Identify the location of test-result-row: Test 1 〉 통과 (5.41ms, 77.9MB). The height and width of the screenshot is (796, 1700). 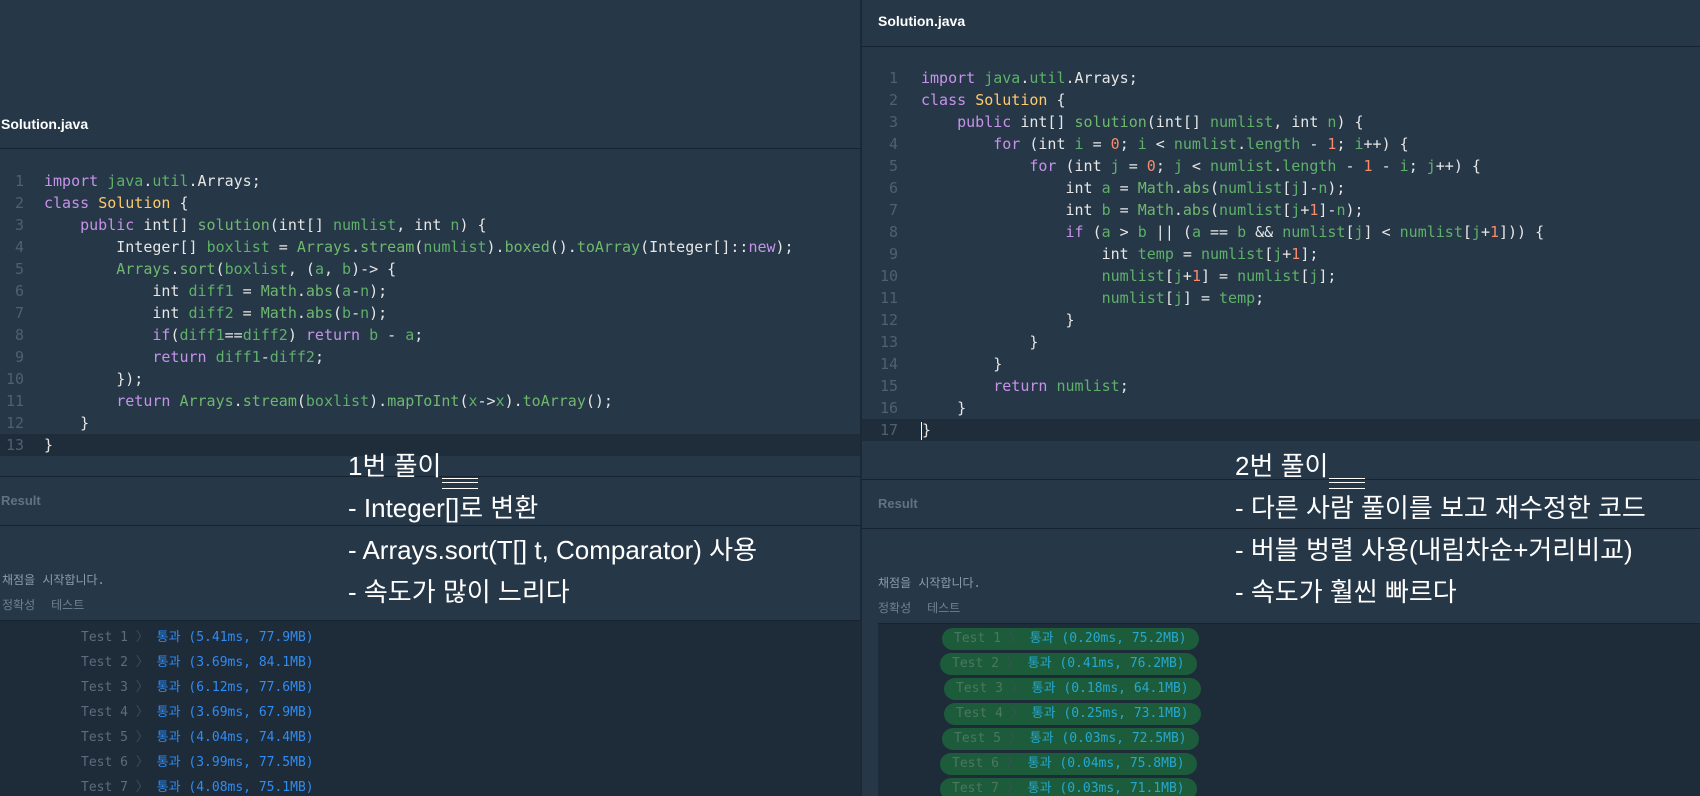
(197, 637).